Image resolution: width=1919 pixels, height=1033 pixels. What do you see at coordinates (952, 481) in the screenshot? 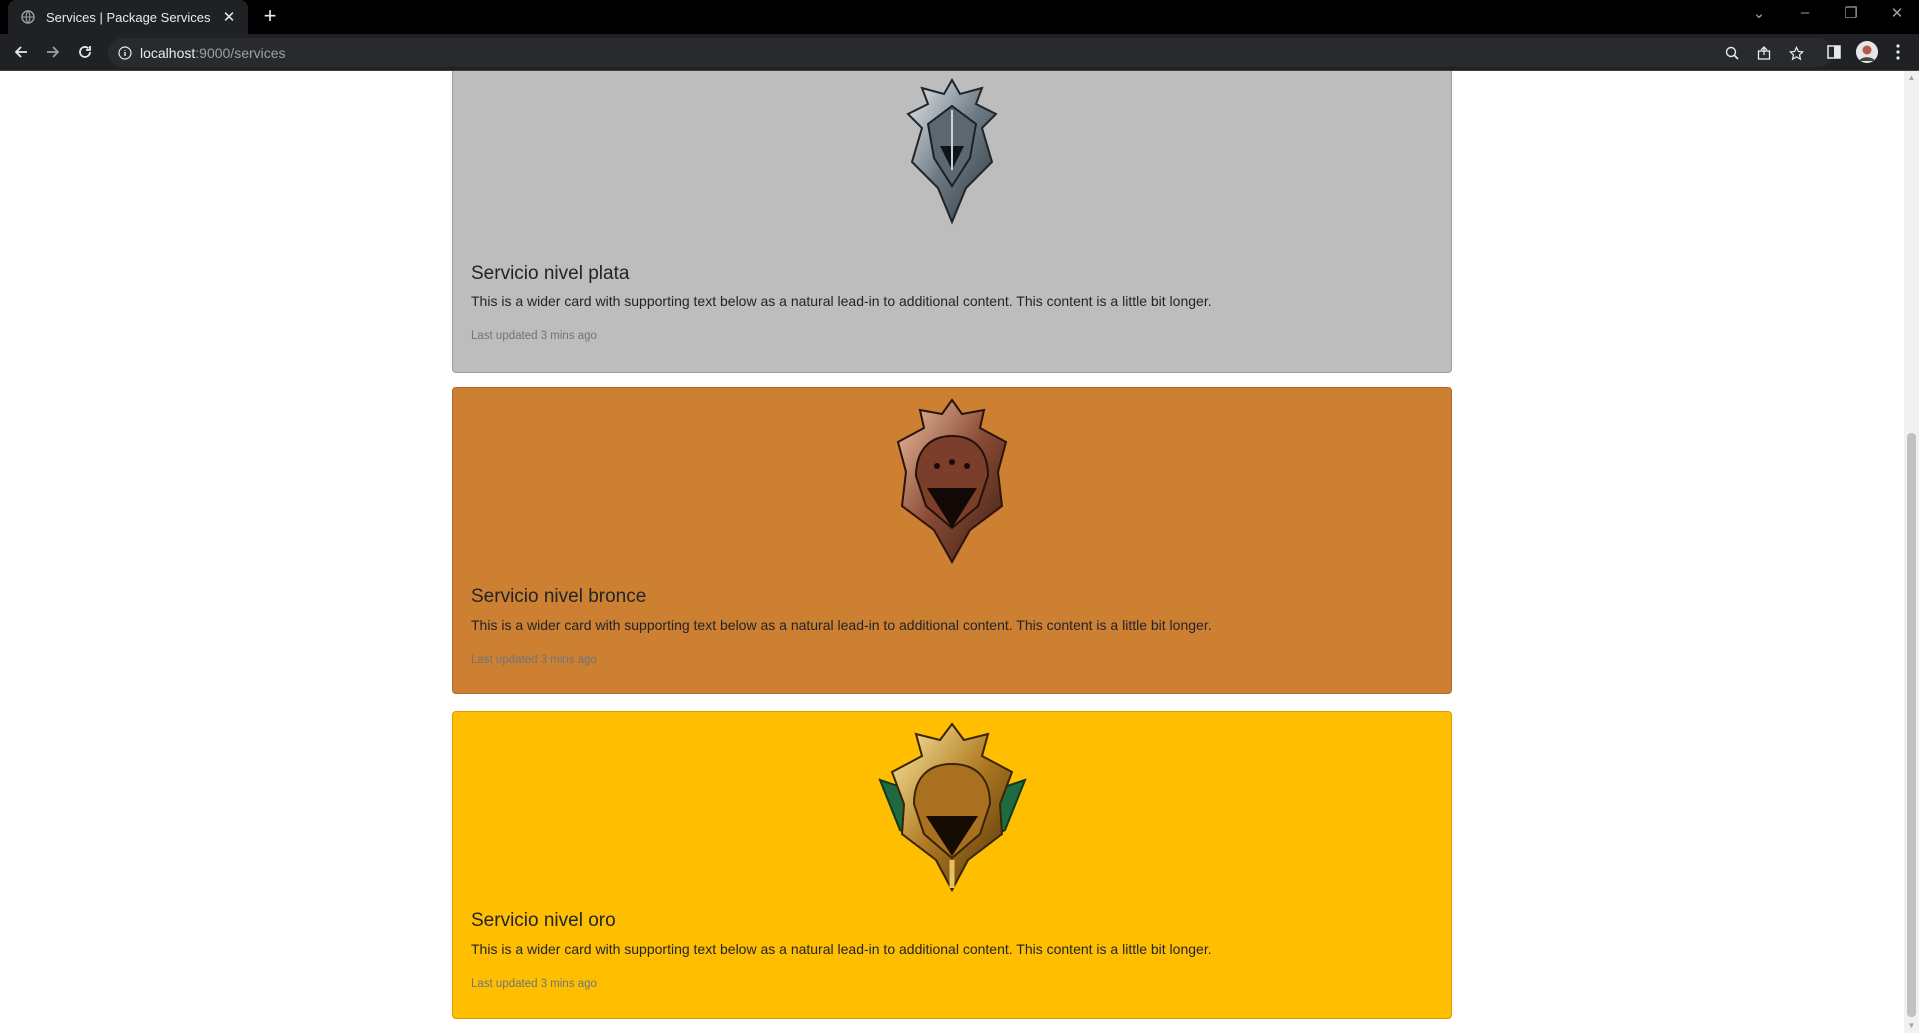
I see `bronze-emblem-icon` at bounding box center [952, 481].